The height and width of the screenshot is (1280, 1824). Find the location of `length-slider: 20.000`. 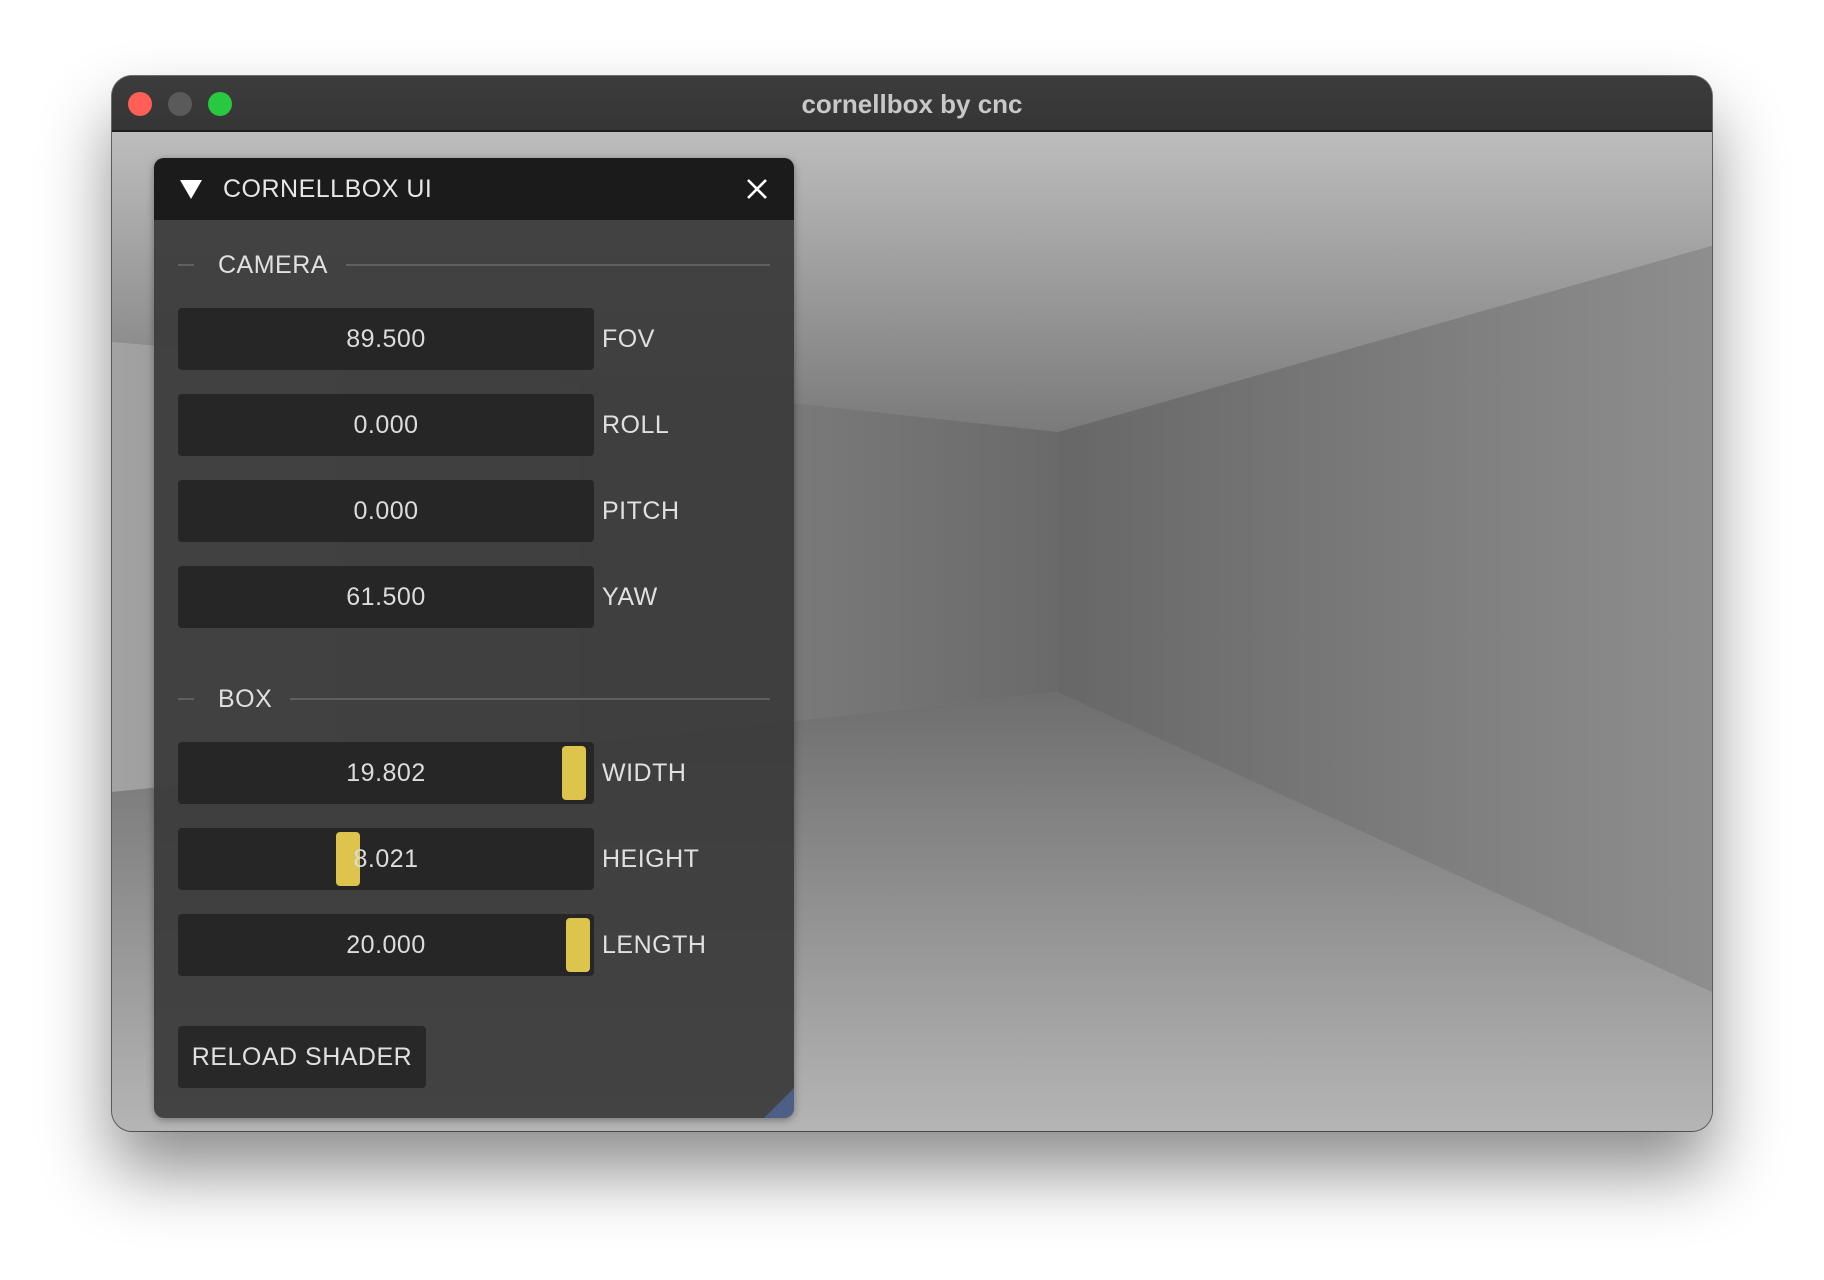

length-slider: 20.000 is located at coordinates (386, 945).